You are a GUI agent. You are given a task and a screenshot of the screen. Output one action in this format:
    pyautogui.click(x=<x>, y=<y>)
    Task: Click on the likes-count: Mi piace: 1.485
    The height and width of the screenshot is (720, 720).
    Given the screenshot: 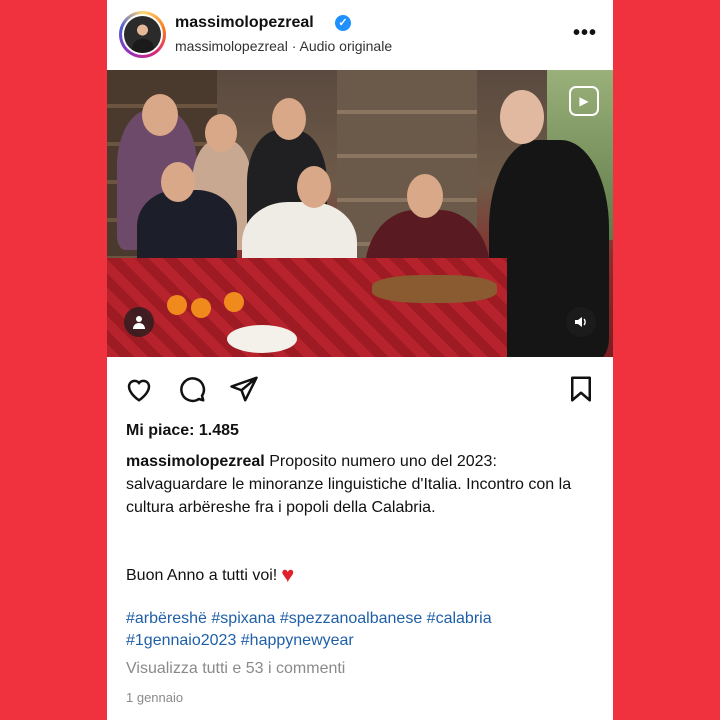 What is the action you would take?
    pyautogui.click(x=182, y=431)
    